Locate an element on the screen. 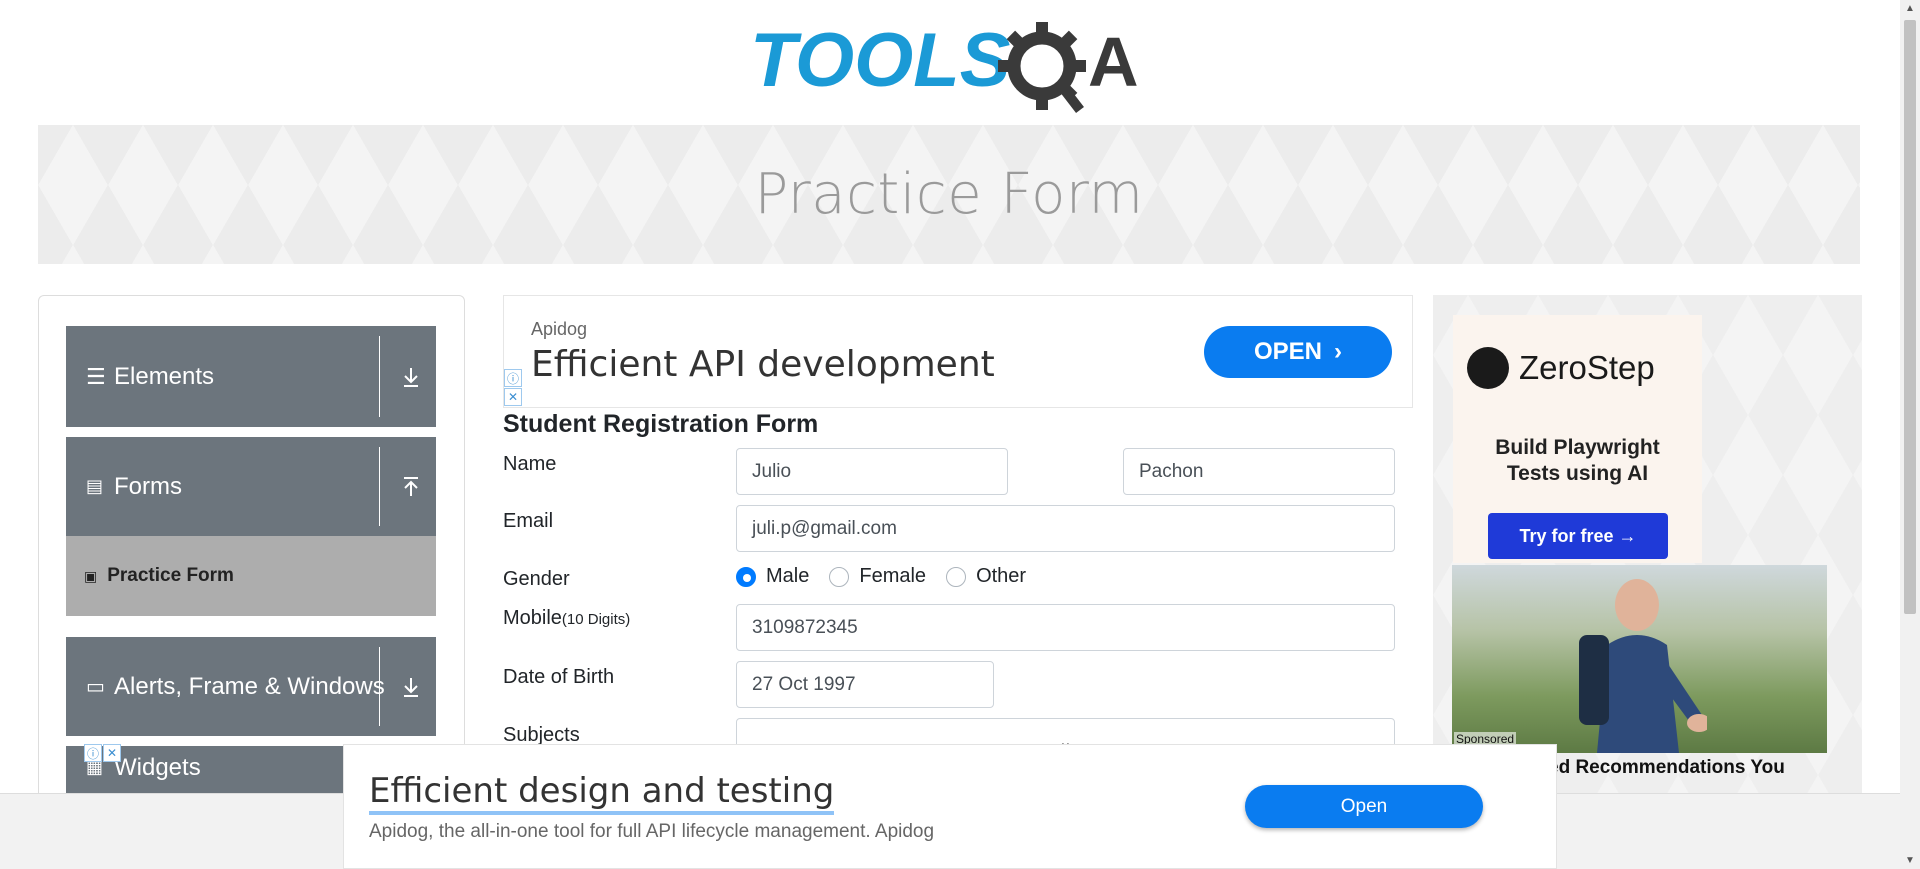  form-icon: ▣ is located at coordinates (91, 575).